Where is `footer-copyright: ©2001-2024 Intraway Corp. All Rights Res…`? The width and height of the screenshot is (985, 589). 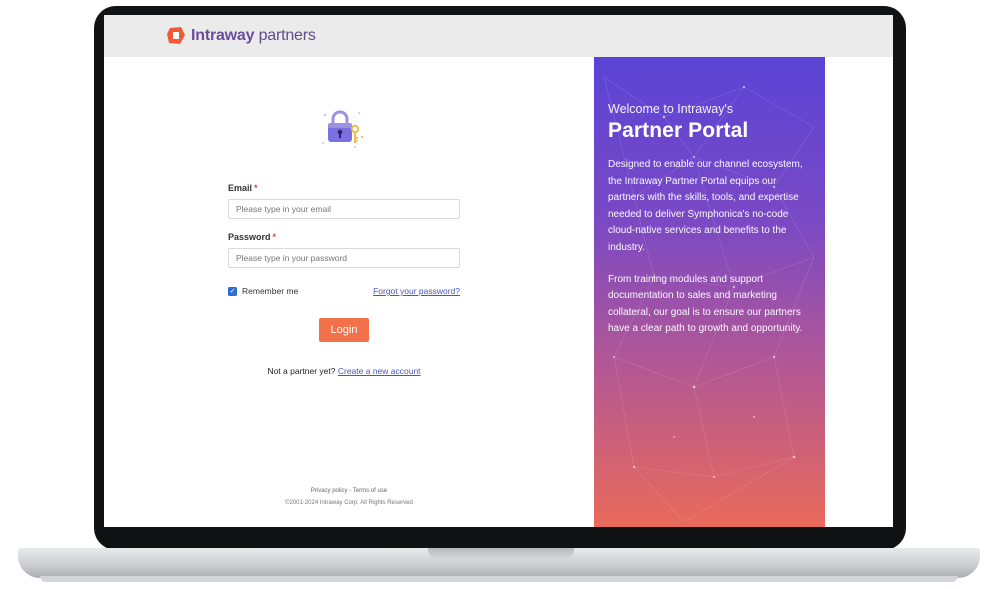
footer-copyright: ©2001-2024 Intraway Corp. All Rights Res… is located at coordinates (349, 503).